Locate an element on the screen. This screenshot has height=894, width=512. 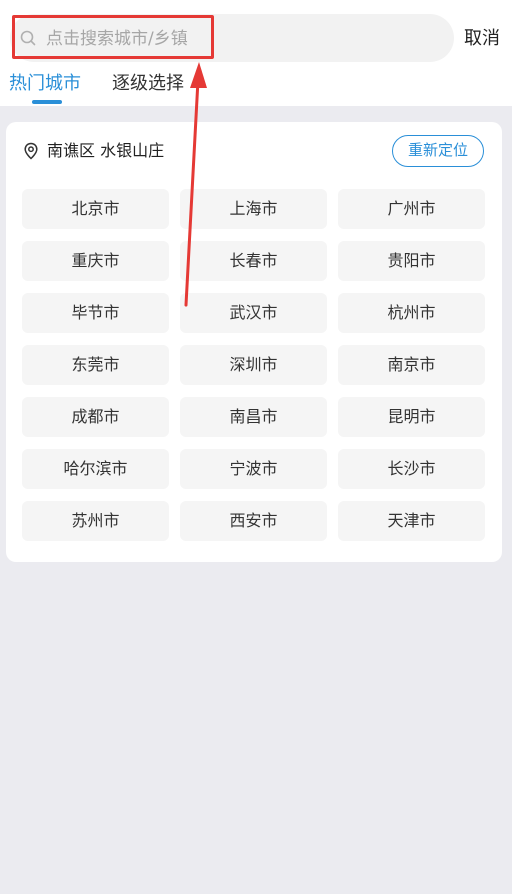
city-button: 苏州市 is located at coordinates (95, 521).